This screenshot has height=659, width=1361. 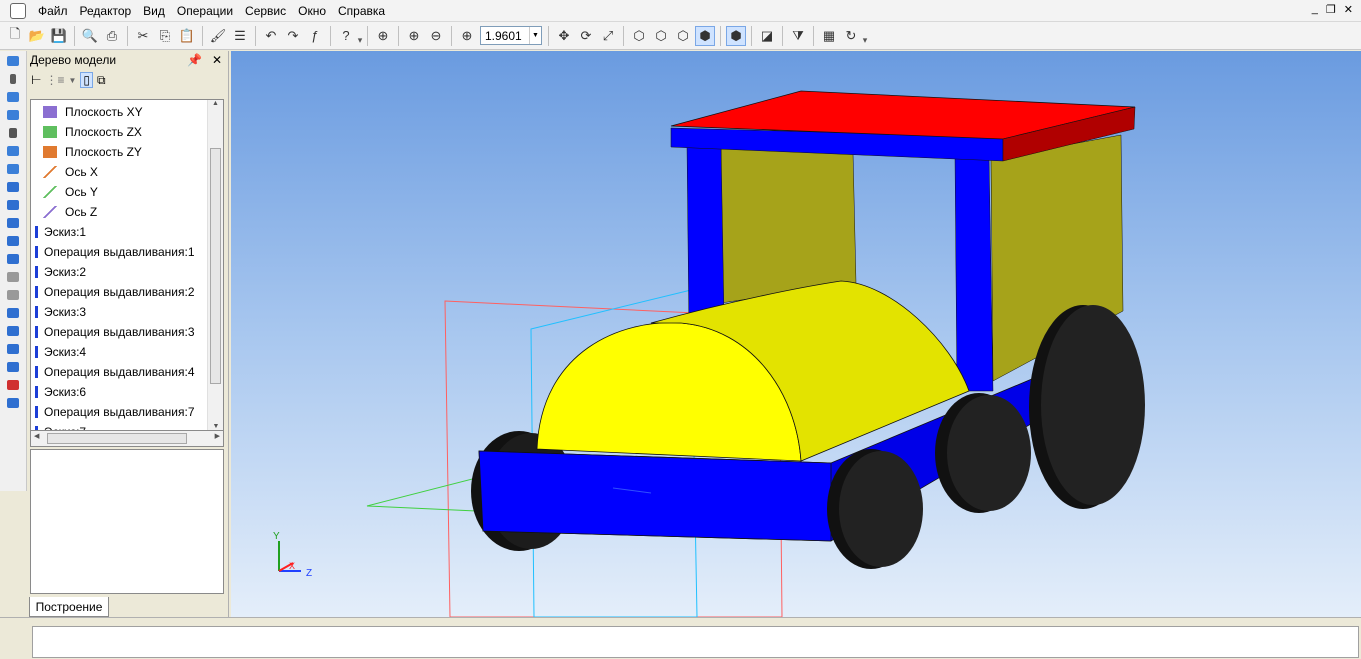 What do you see at coordinates (271, 36) in the screenshot?
I see `undo-icon: ↶` at bounding box center [271, 36].